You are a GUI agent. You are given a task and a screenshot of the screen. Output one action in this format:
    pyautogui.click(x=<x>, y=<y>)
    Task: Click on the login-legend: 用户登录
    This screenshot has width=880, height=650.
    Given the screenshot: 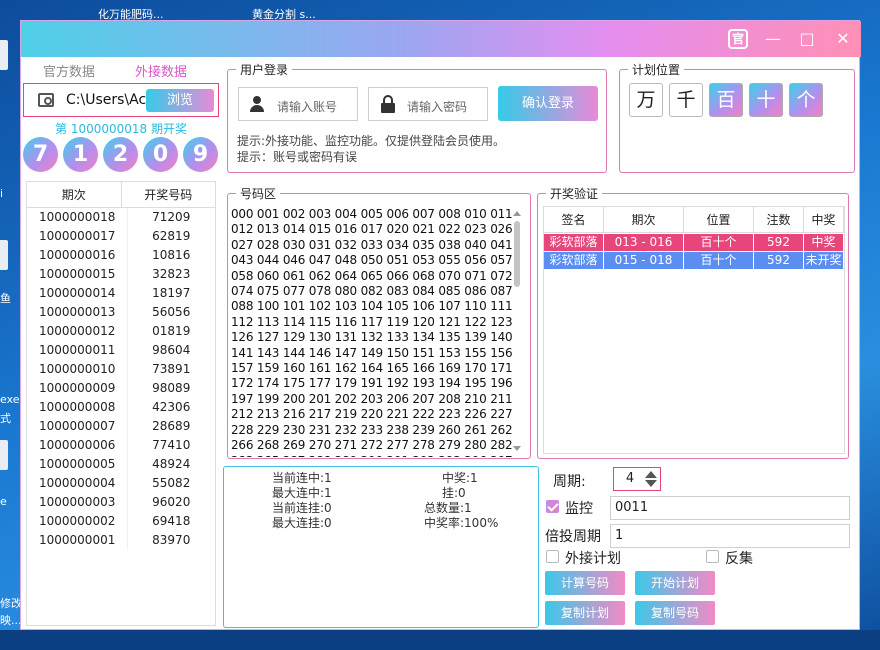 What is the action you would take?
    pyautogui.click(x=264, y=69)
    